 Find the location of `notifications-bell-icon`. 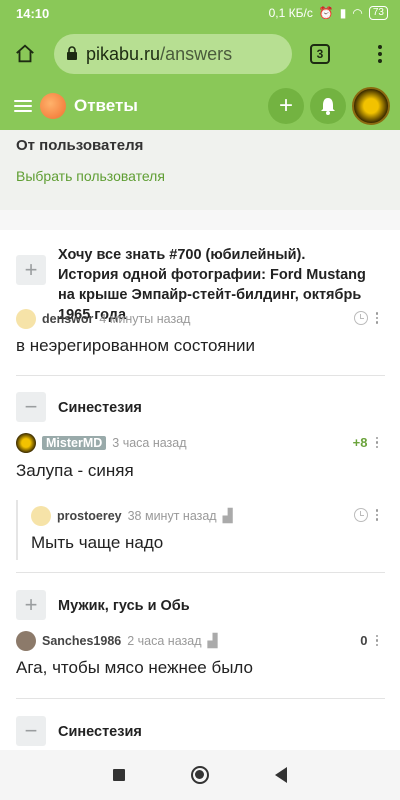

notifications-bell-icon is located at coordinates (328, 106).